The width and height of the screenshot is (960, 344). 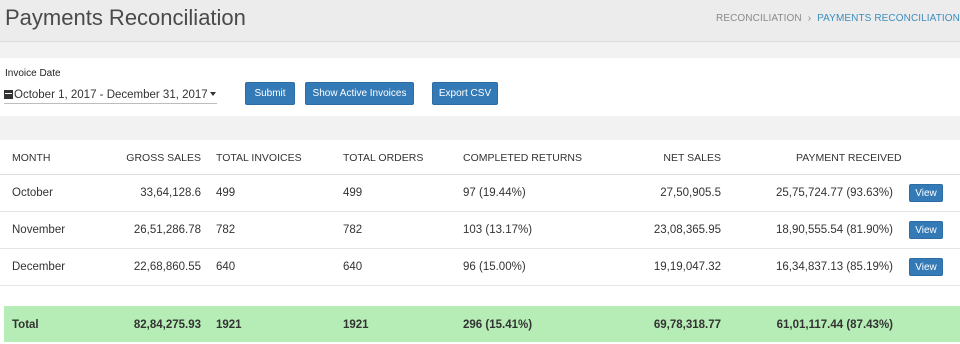 I want to click on column-header-total-invoices: TOTAL INVOICES, so click(x=259, y=158).